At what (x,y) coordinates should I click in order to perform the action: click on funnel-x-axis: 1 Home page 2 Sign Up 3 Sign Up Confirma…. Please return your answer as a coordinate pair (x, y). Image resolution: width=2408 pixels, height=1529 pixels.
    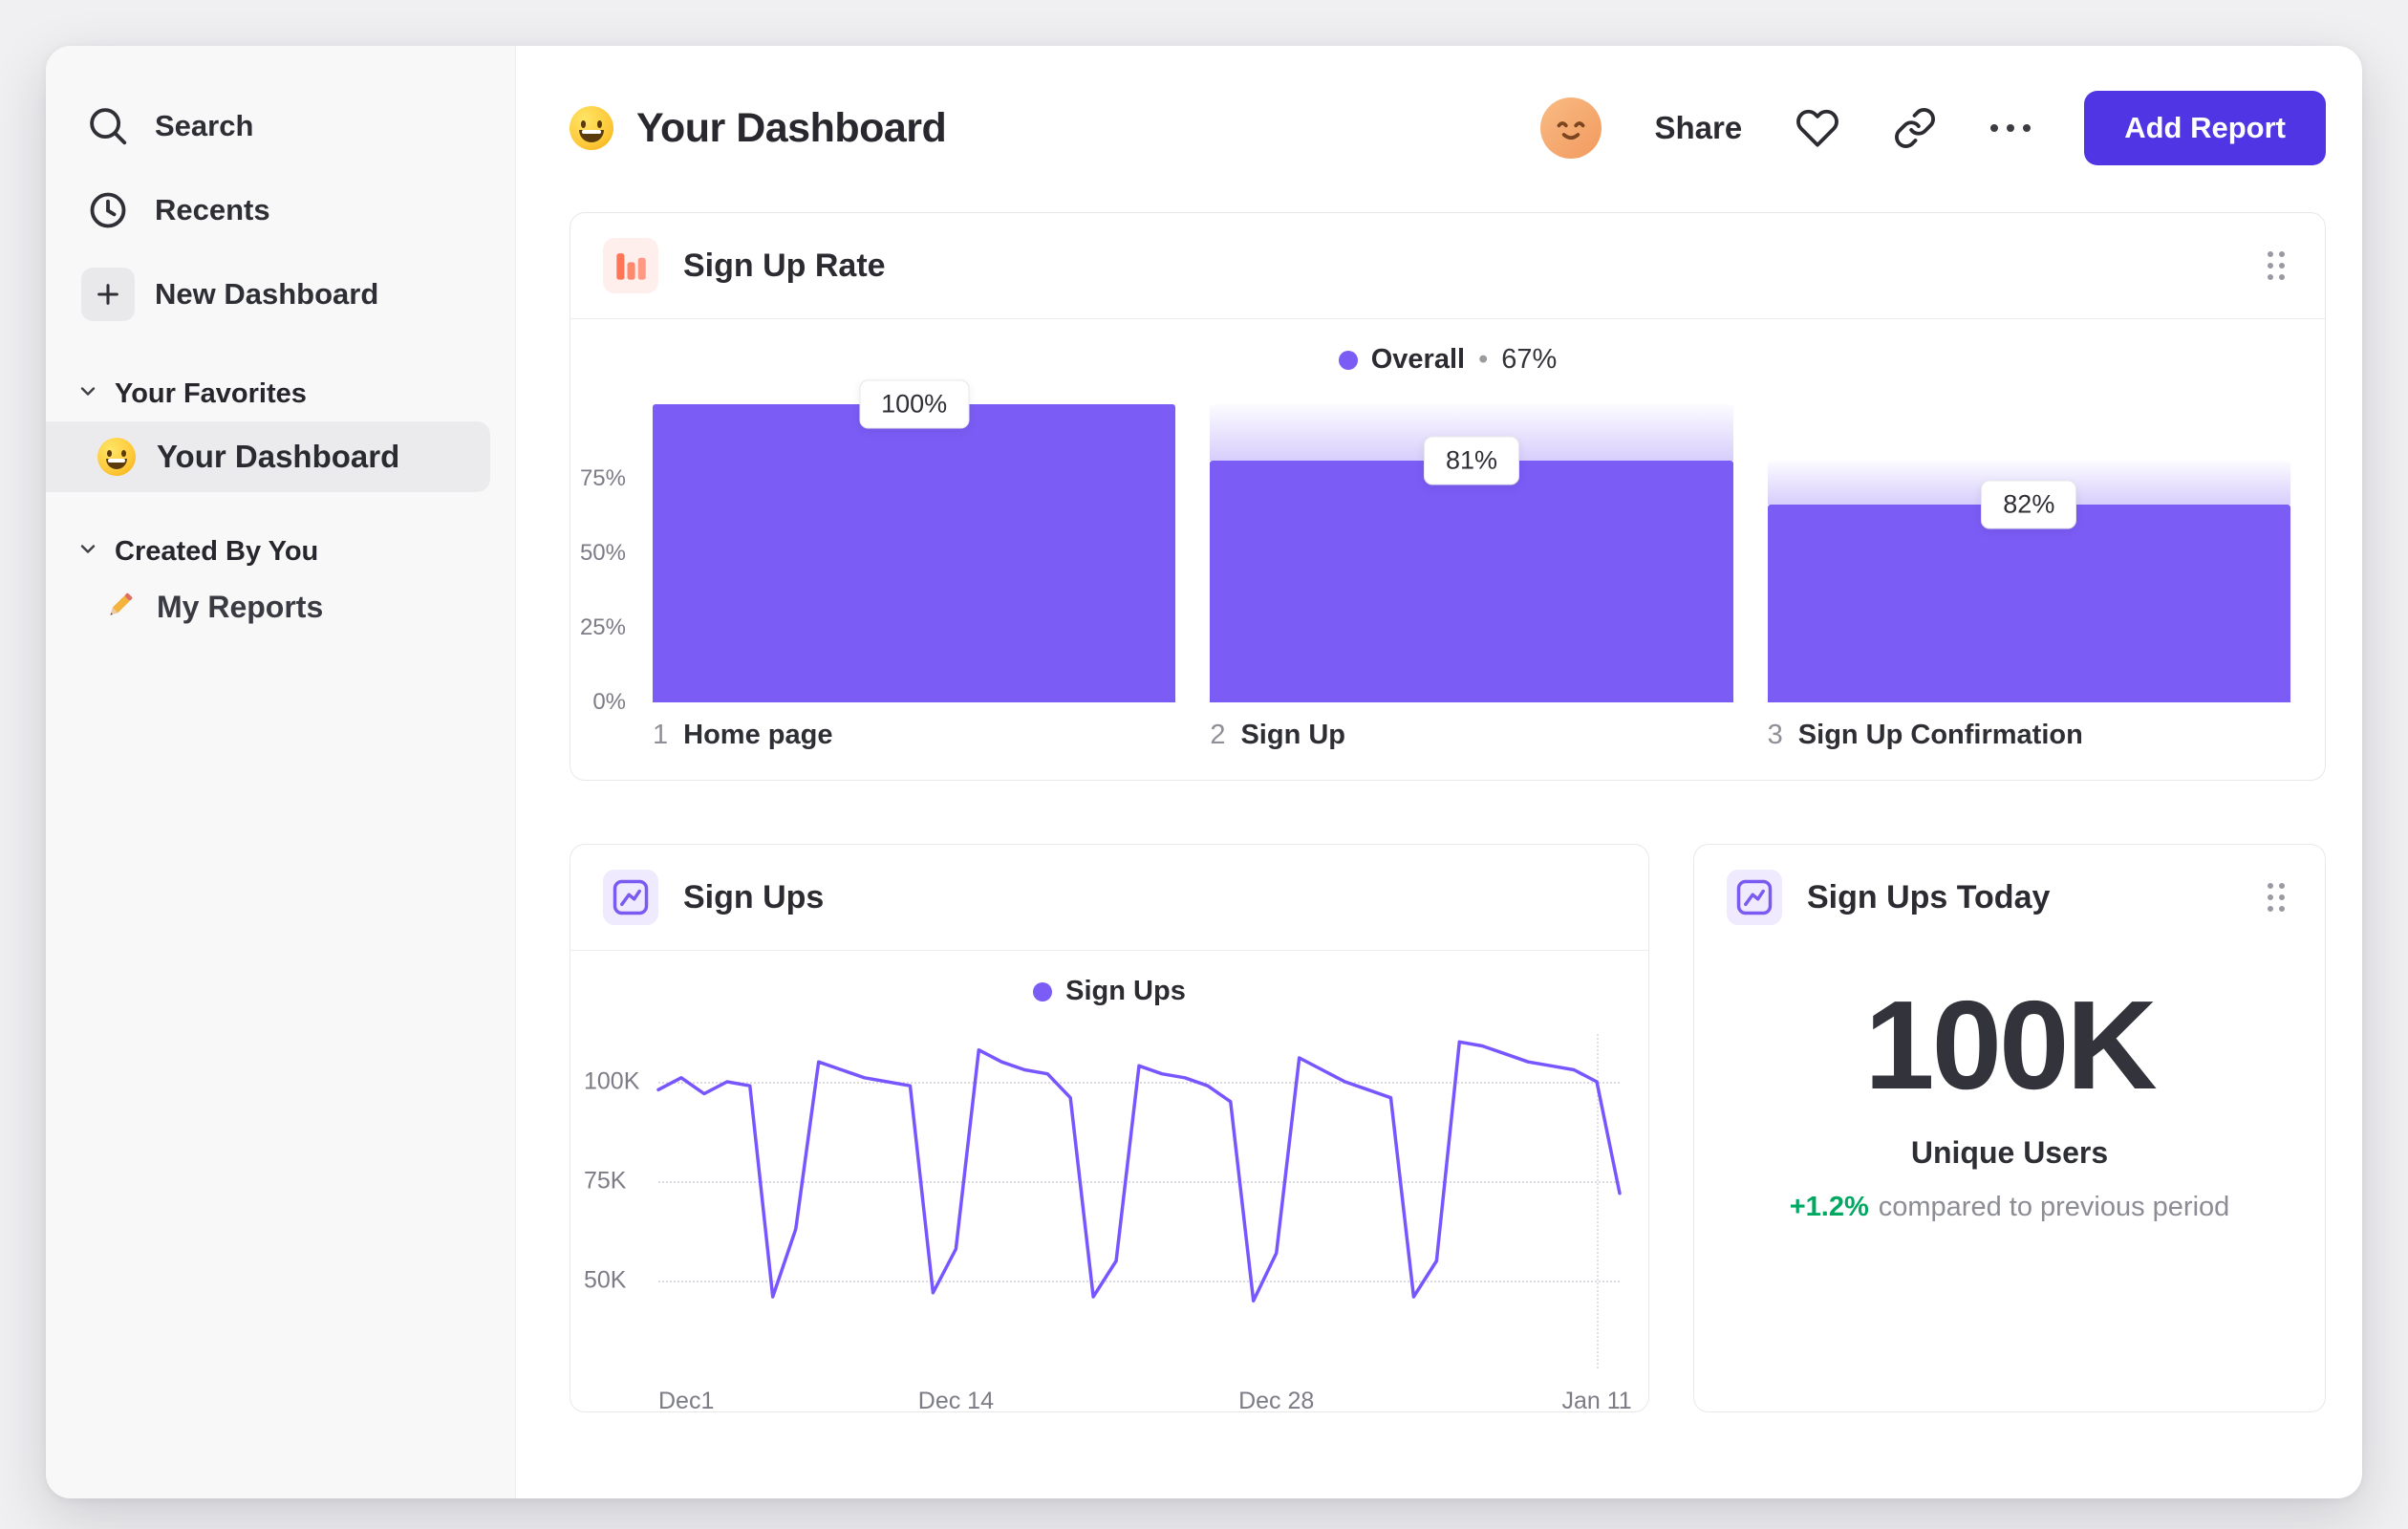
    Looking at the image, I should click on (1448, 741).